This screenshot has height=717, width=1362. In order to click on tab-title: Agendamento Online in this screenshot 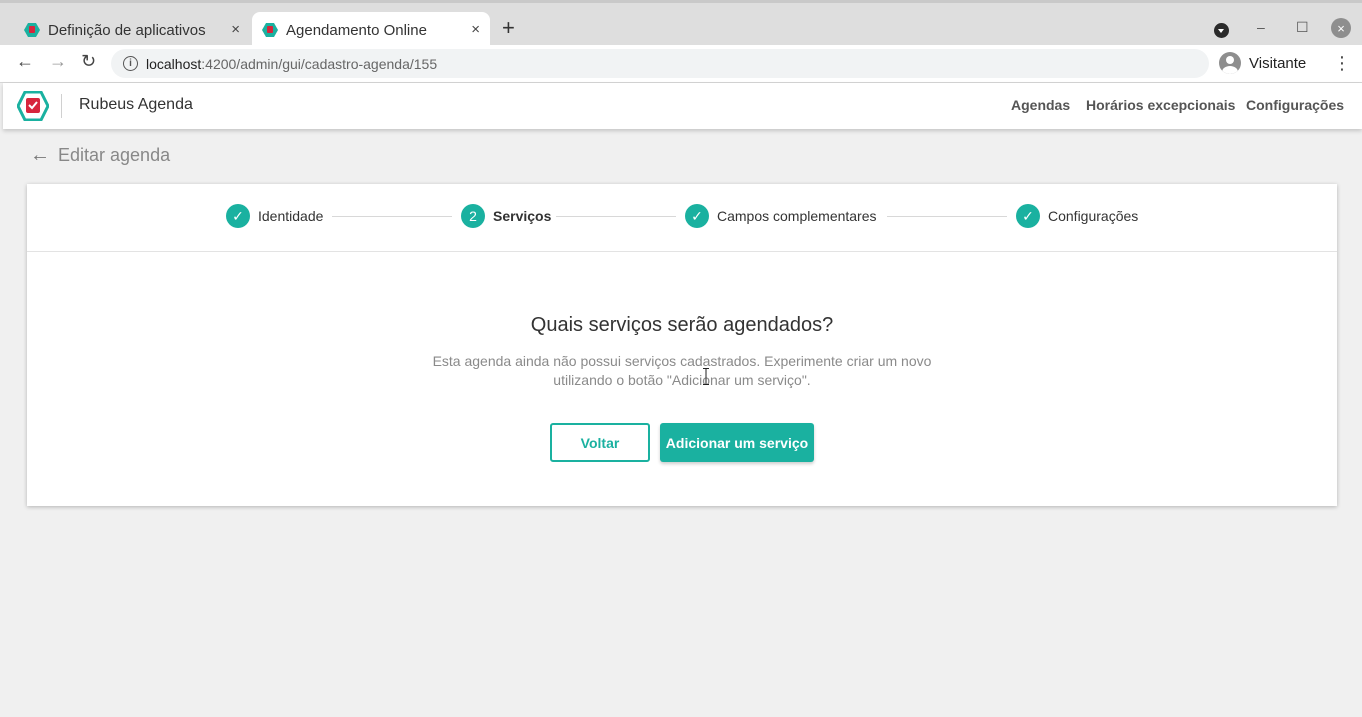, I will do `click(356, 30)`.